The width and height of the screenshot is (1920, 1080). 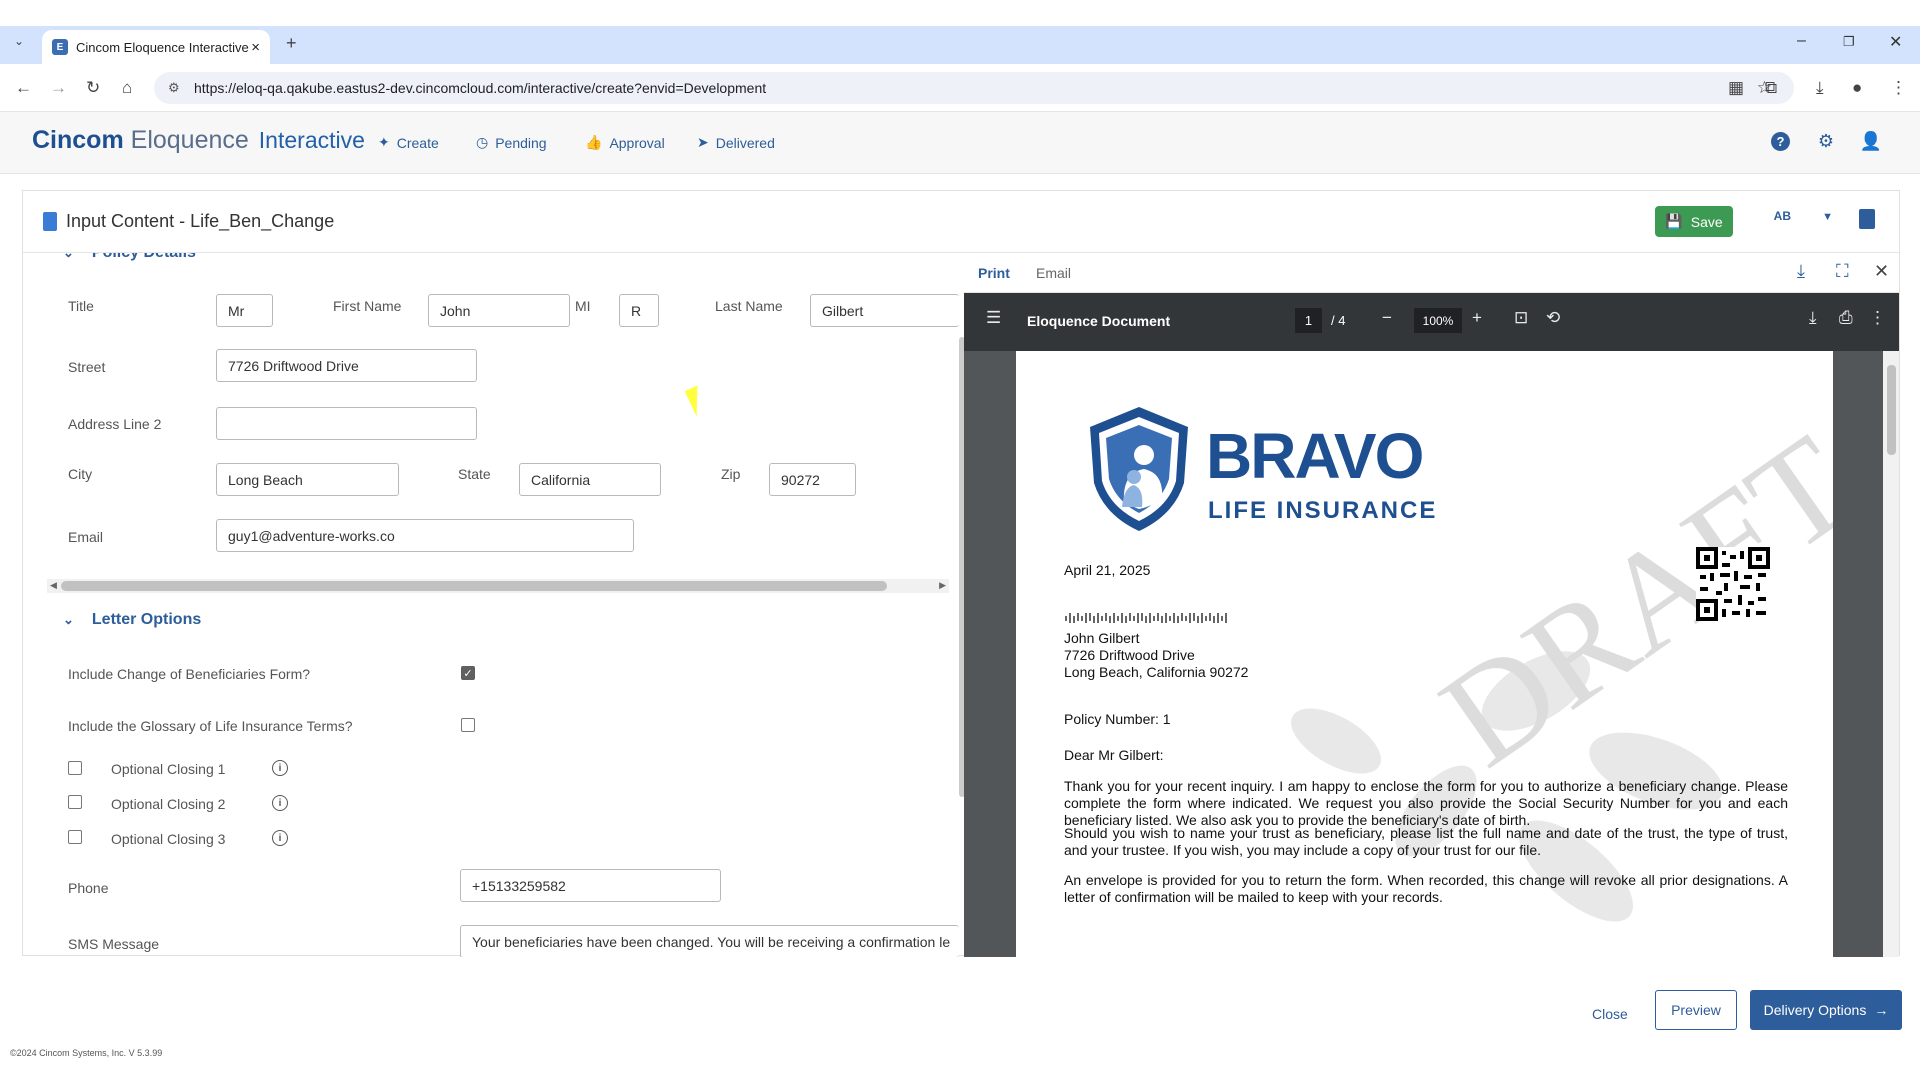 What do you see at coordinates (942, 585) in the screenshot?
I see `scroll-right-icon: ▶` at bounding box center [942, 585].